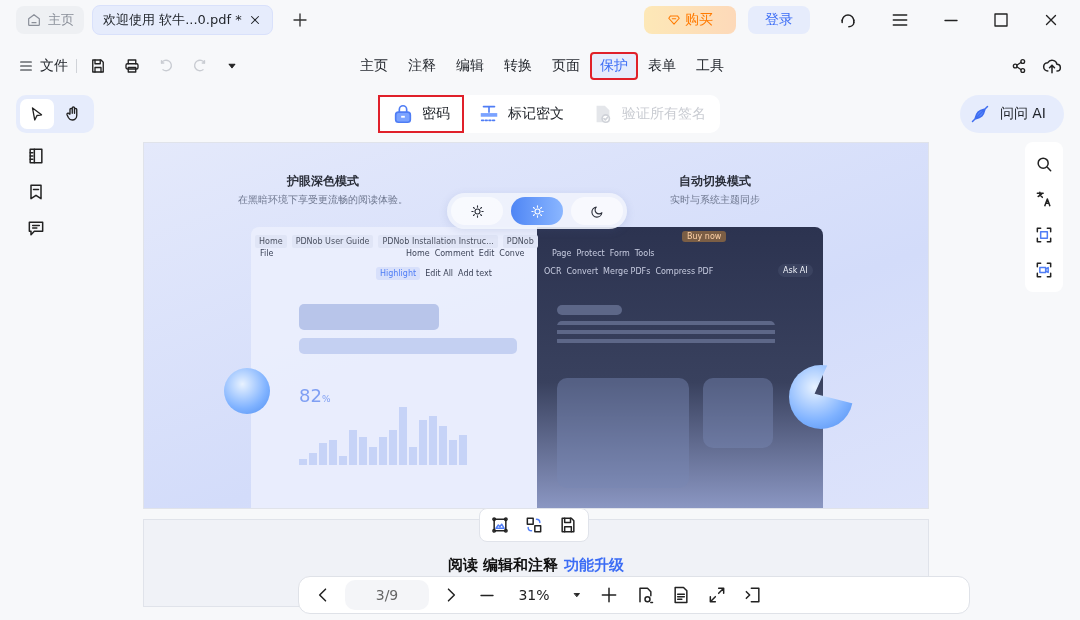  What do you see at coordinates (470, 66) in the screenshot?
I see `menu-tab: 编辑` at bounding box center [470, 66].